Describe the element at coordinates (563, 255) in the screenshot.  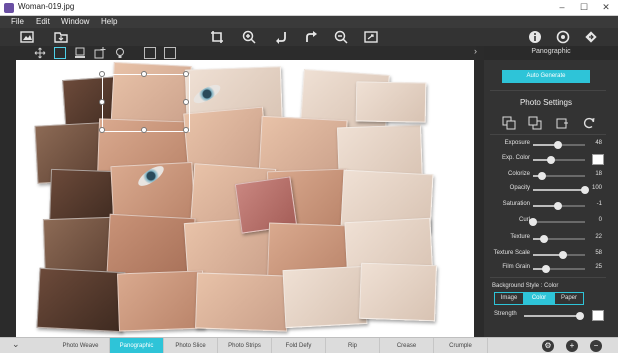
I see `texture-scale-knob` at that location.